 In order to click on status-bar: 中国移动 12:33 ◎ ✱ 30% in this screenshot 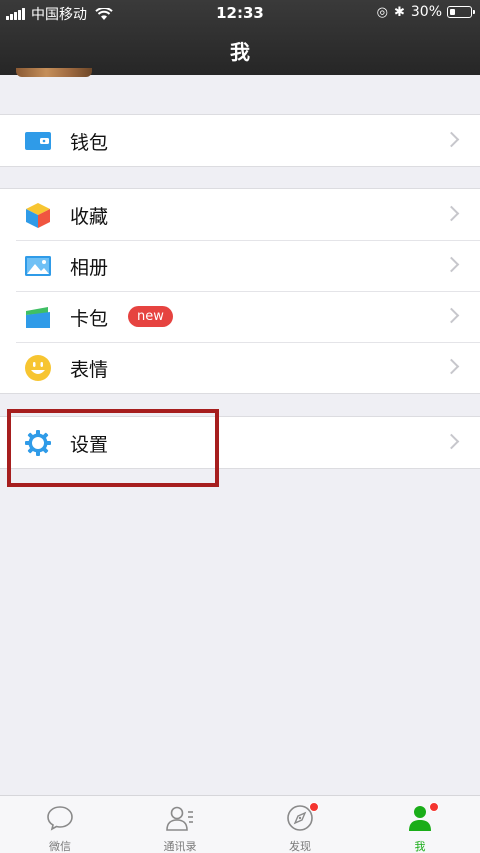, I will do `click(240, 13)`.